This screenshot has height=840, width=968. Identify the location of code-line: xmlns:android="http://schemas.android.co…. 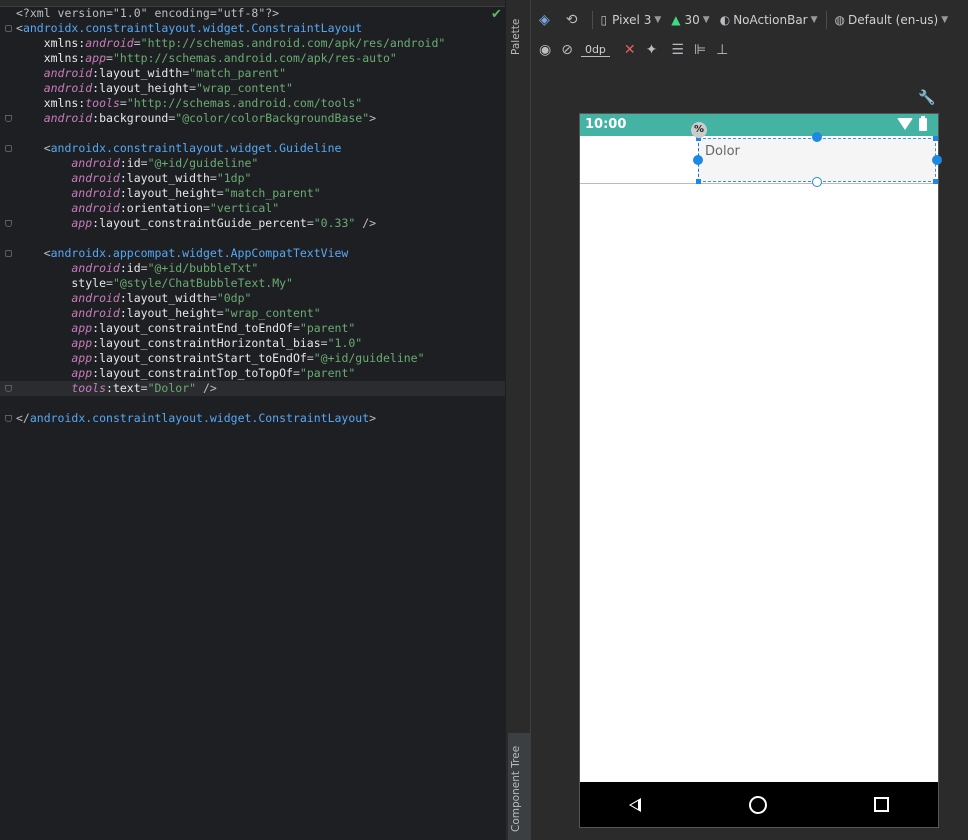
(231, 43).